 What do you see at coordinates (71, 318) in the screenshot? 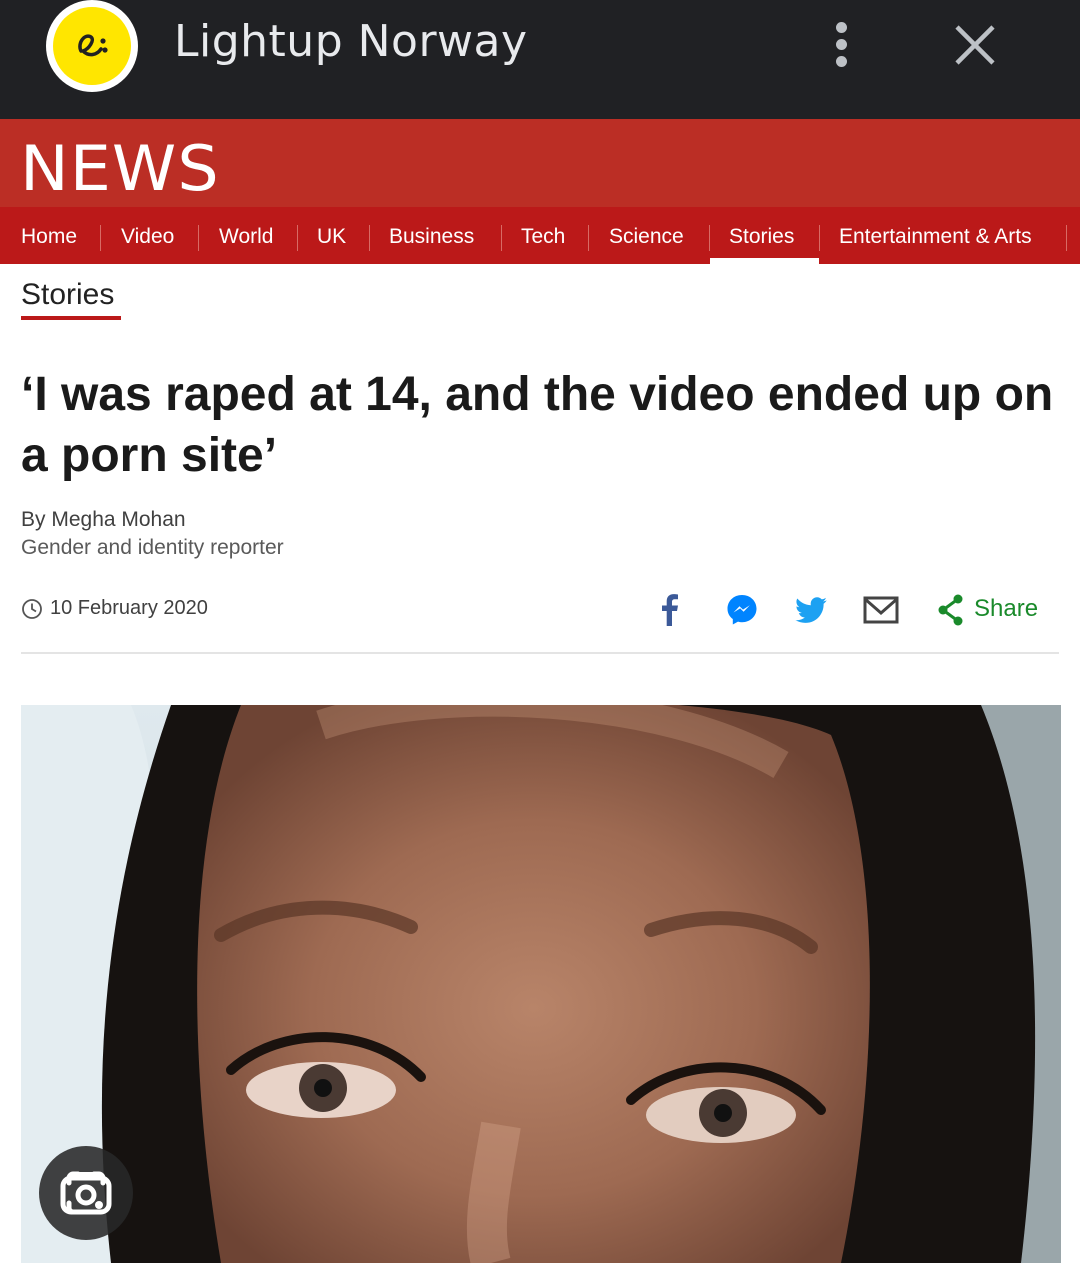
I see `section-underline` at bounding box center [71, 318].